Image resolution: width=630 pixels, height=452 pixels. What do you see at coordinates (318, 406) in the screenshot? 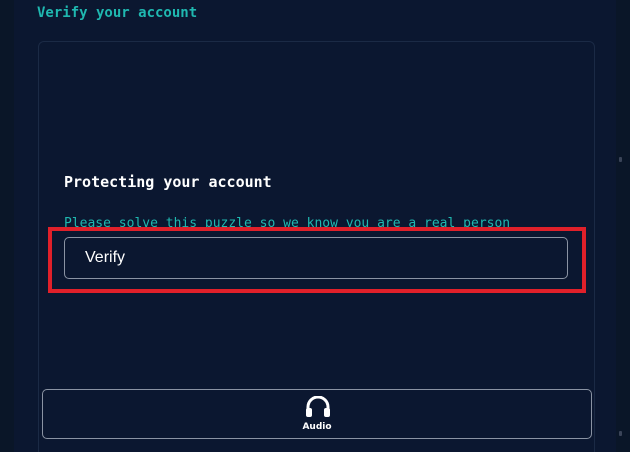
I see `headphones-icon` at bounding box center [318, 406].